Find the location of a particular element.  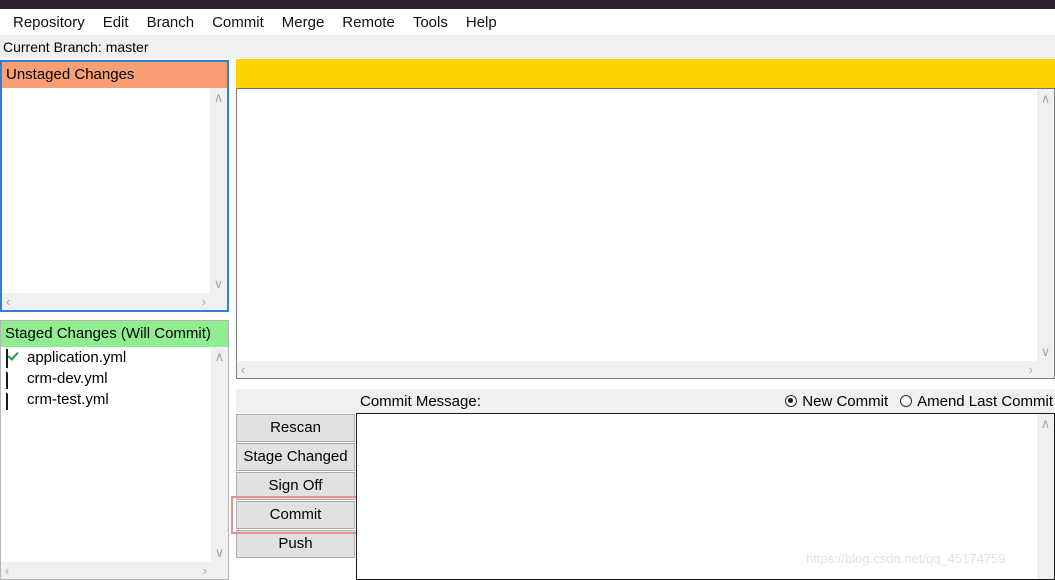

push-button: Push is located at coordinates (295, 544).